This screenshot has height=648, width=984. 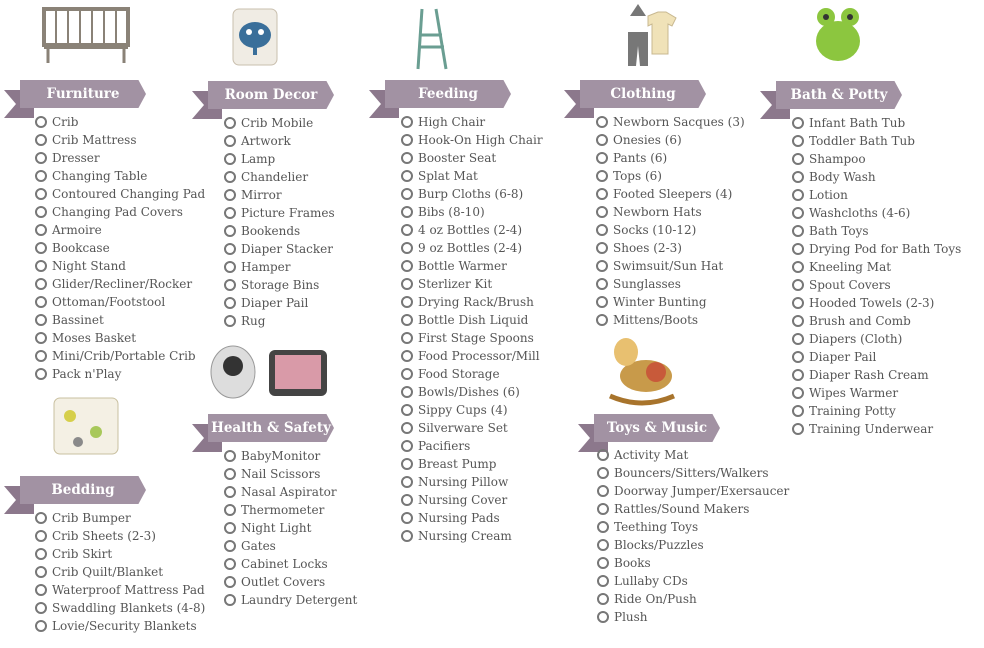 I want to click on checklist-item: Doorway Jumper/Exersaucer, so click(x=693, y=491).